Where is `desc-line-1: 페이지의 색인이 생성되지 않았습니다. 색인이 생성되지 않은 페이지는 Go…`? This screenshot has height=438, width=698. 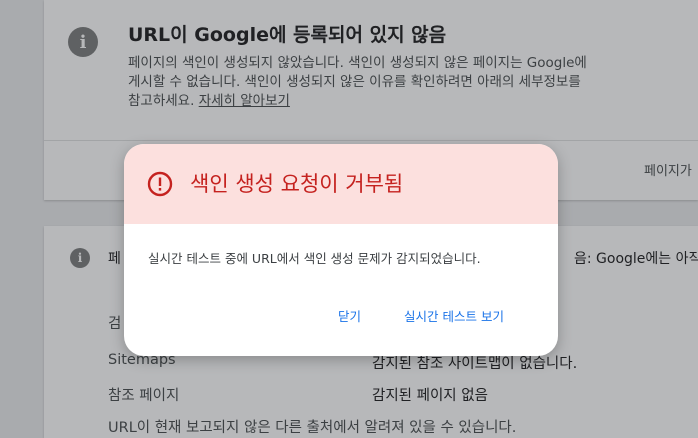 desc-line-1: 페이지의 색인이 생성되지 않았습니다. 색인이 생성되지 않은 페이지는 Go… is located at coordinates (357, 63).